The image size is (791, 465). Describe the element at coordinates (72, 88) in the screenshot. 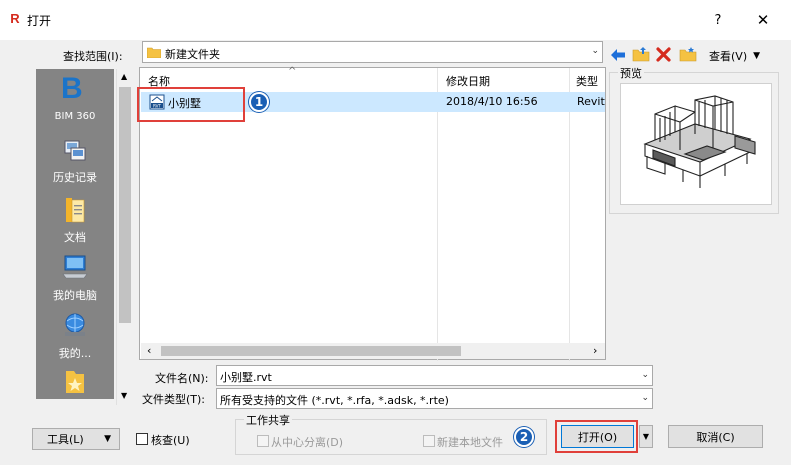

I see `bim360-icon: B` at that location.